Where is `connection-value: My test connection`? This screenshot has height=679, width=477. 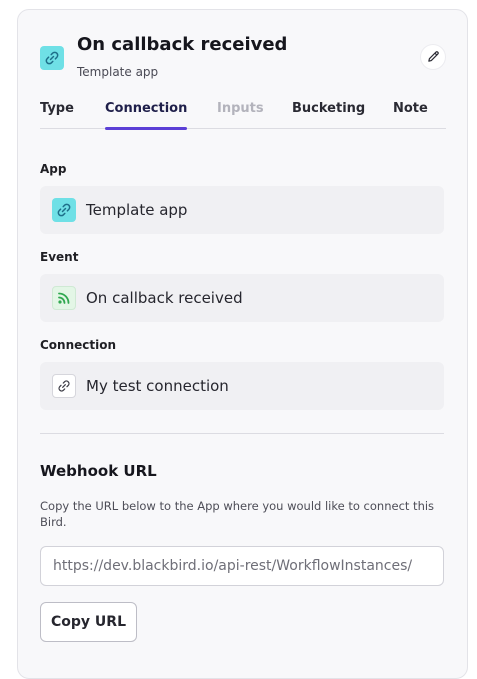 connection-value: My test connection is located at coordinates (157, 386).